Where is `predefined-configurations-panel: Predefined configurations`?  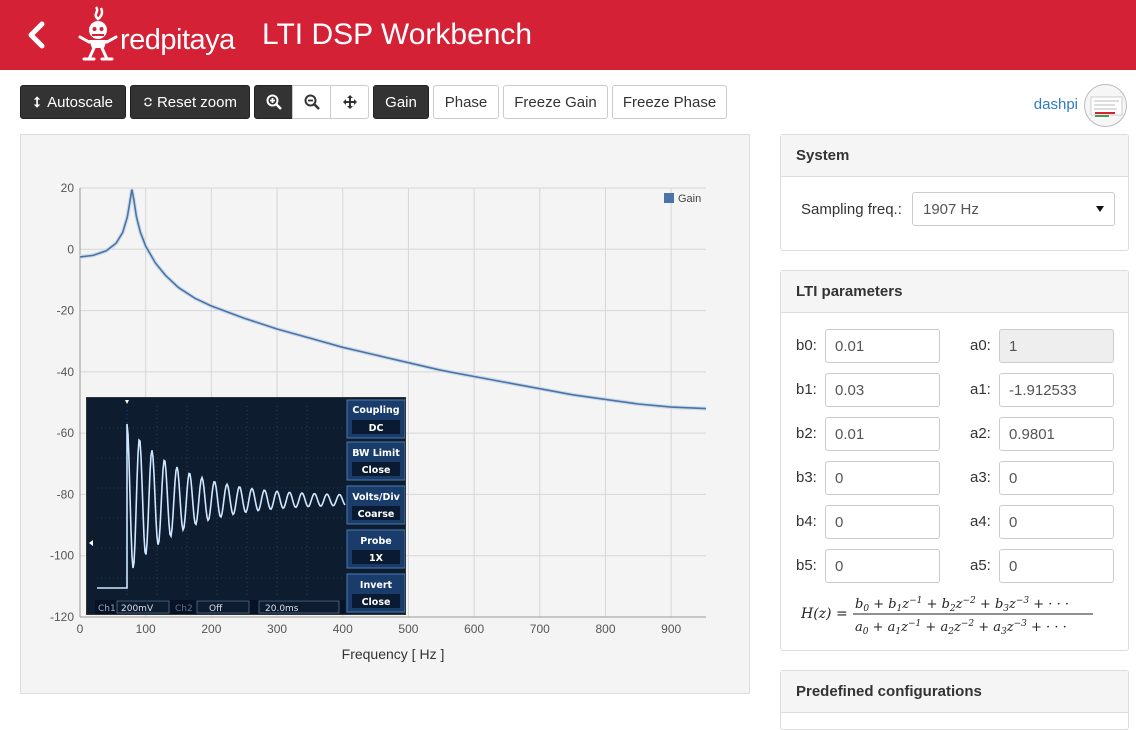
predefined-configurations-panel: Predefined configurations is located at coordinates (954, 700).